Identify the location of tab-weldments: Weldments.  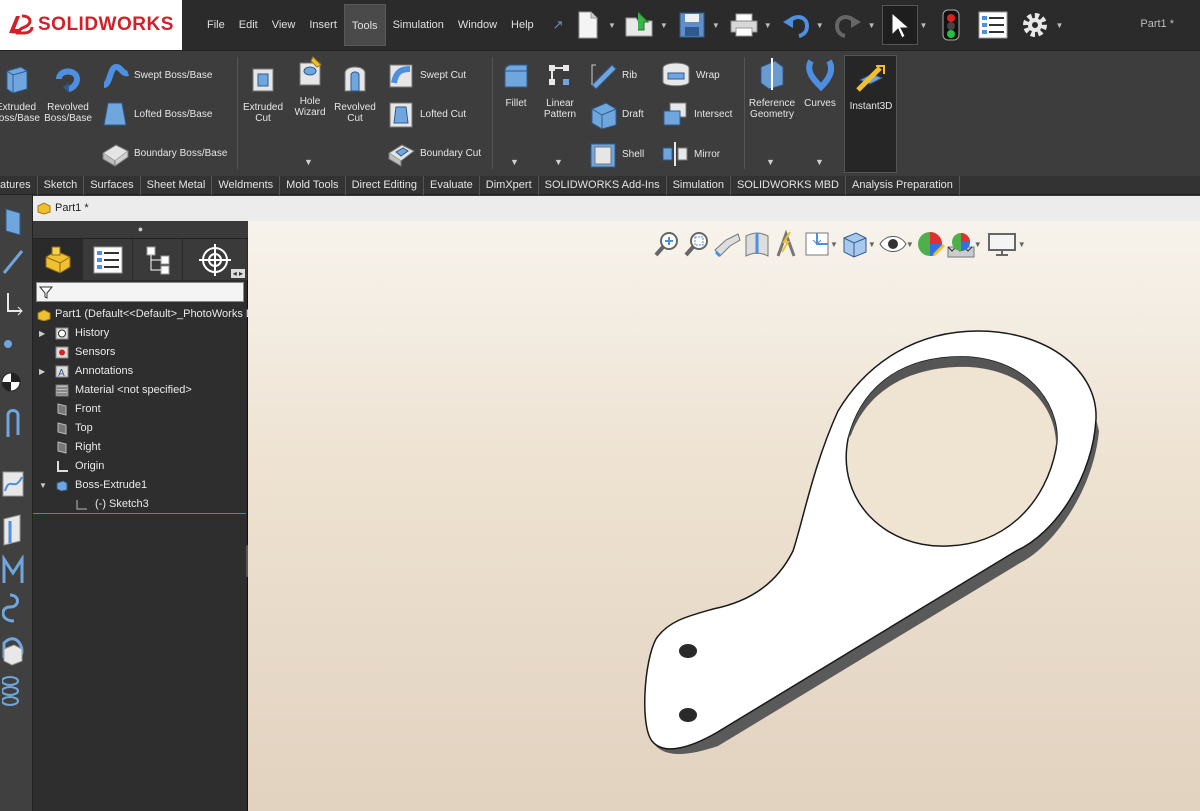
(246, 185).